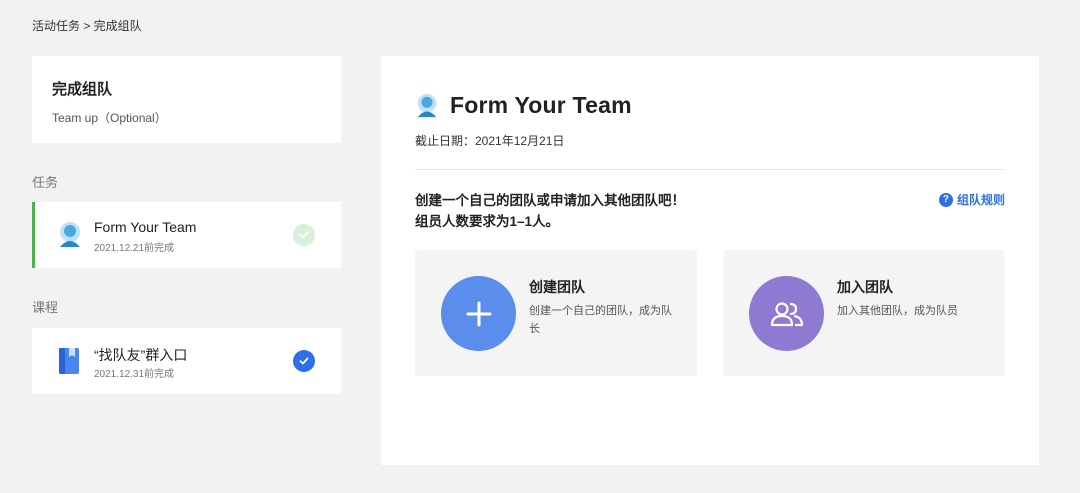 The height and width of the screenshot is (493, 1080). What do you see at coordinates (134, 248) in the screenshot?
I see `task-date: 2021.12.21前完成` at bounding box center [134, 248].